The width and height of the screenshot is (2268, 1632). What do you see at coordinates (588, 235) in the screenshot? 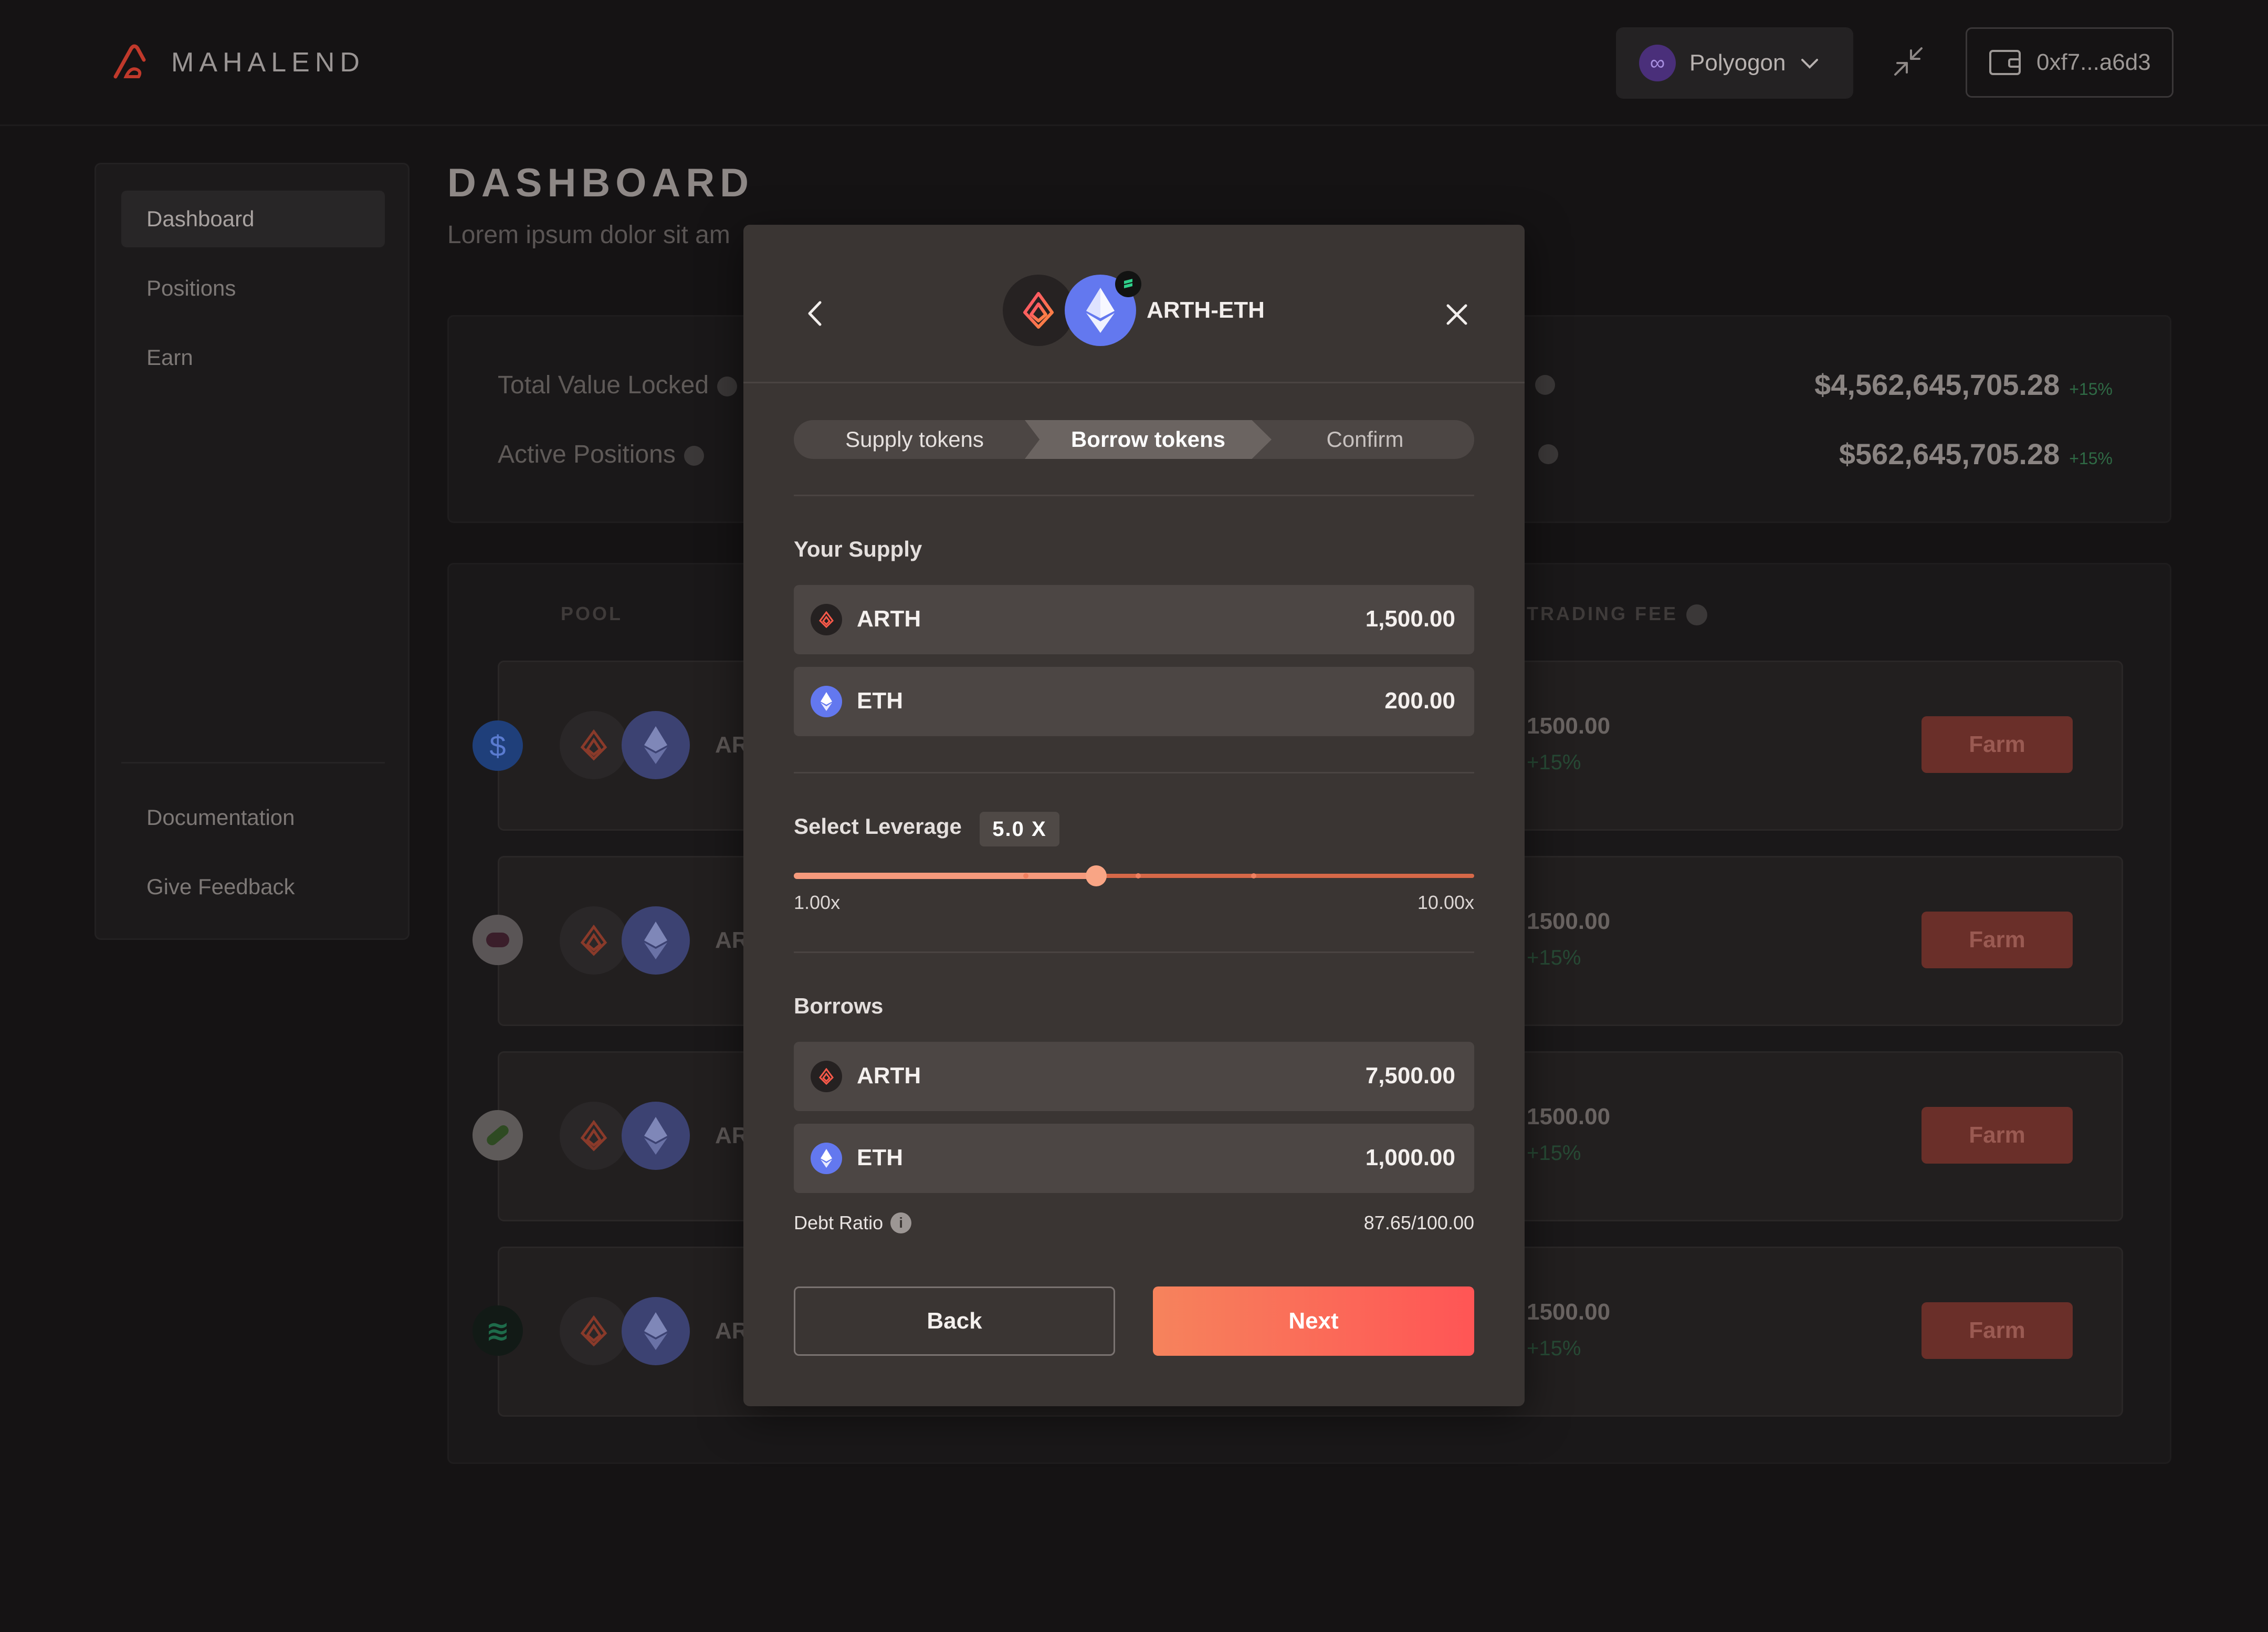
I see `page-subtitle: Lorem ipsum dolor sit am` at bounding box center [588, 235].